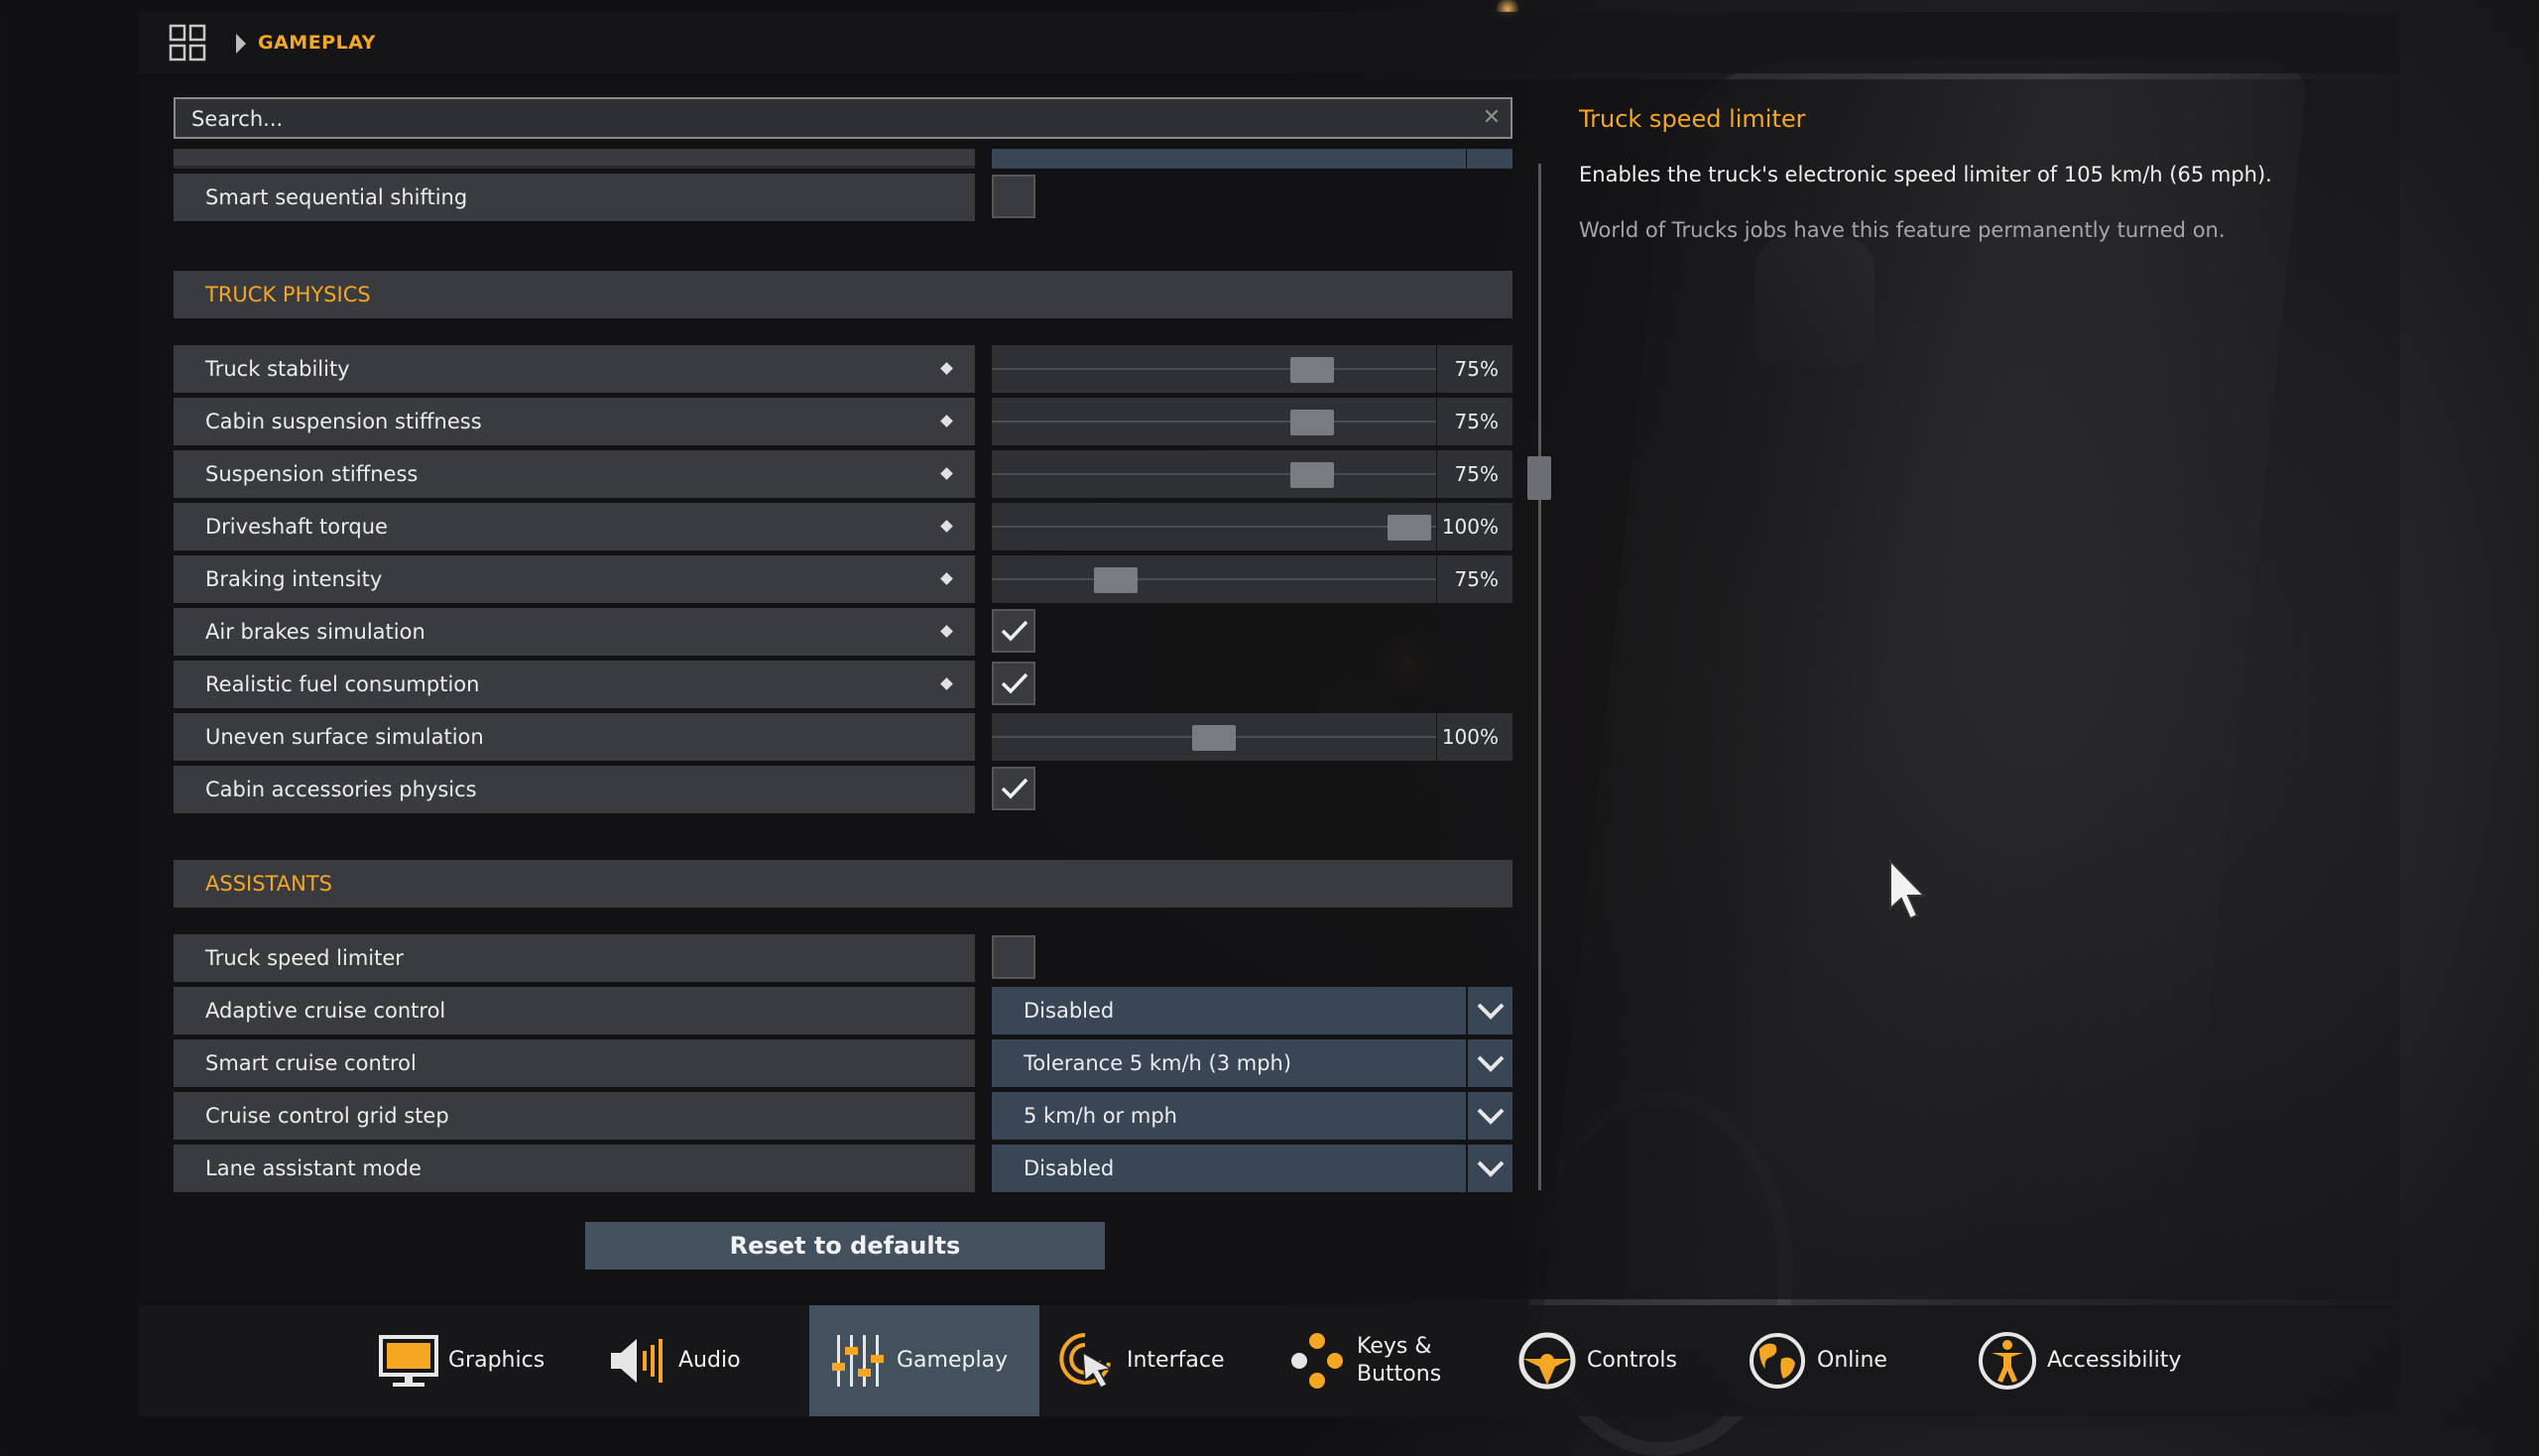  I want to click on nav-tab-accessibility: Accessibility, so click(2084, 1360).